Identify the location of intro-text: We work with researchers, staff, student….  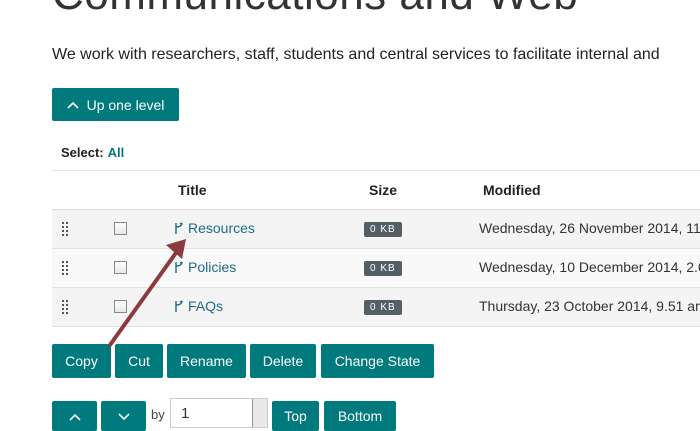
(356, 54).